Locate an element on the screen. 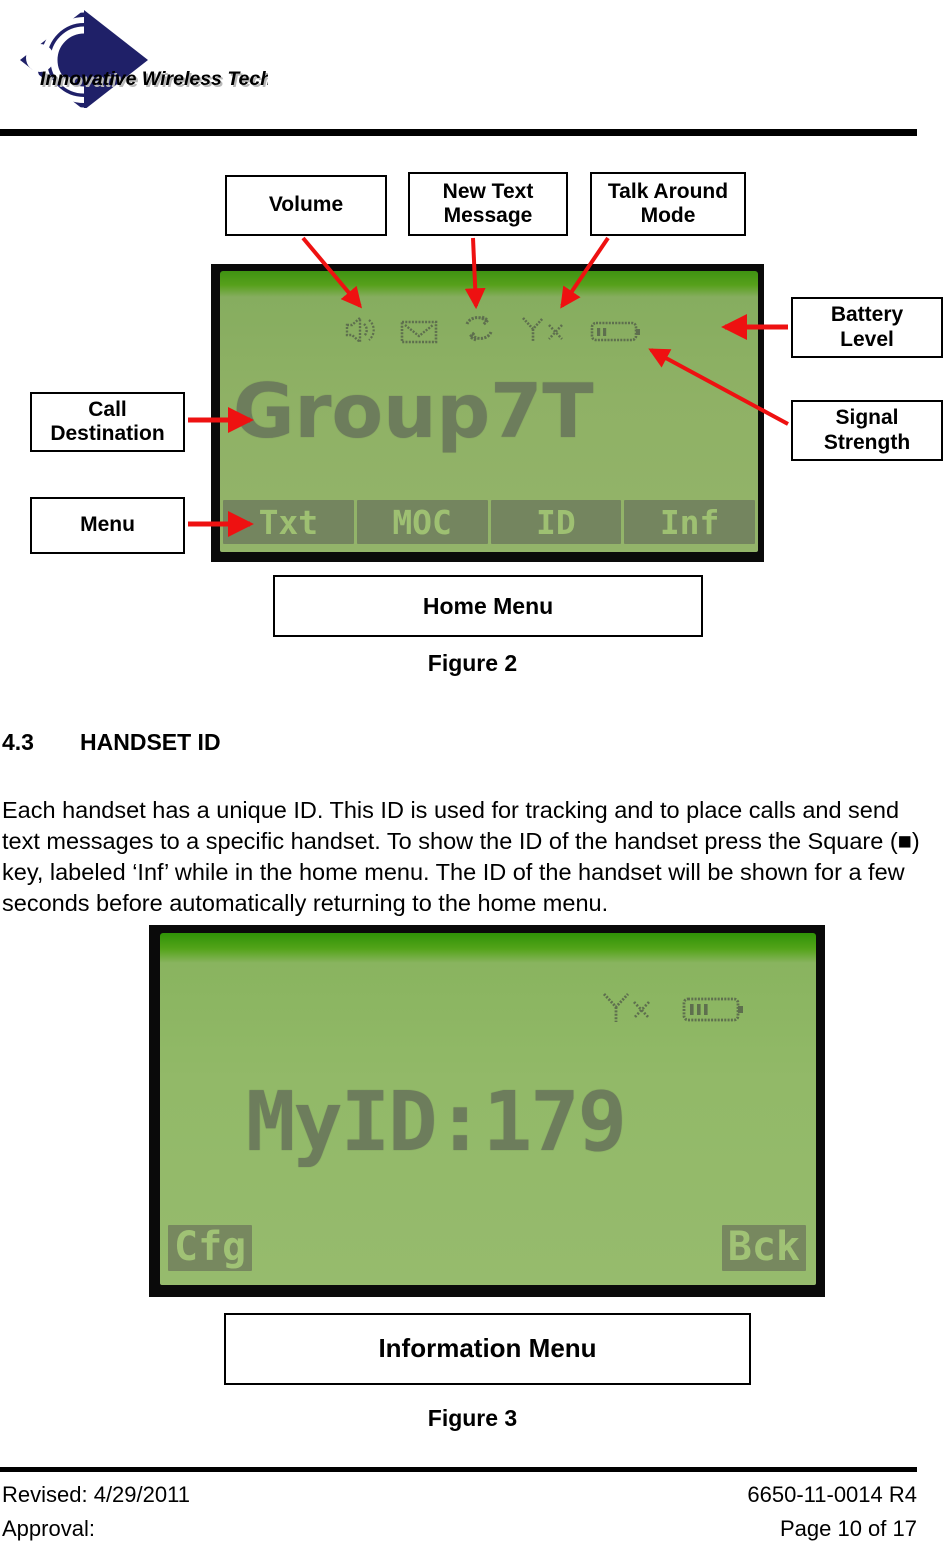 The width and height of the screenshot is (945, 1546). callout-call-destination-line1: Call is located at coordinates (107, 409).